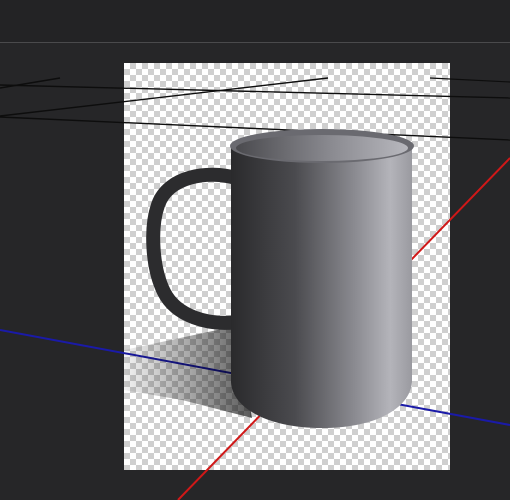 Image resolution: width=510 pixels, height=500 pixels. What do you see at coordinates (195, 248) in the screenshot?
I see `mug-handle` at bounding box center [195, 248].